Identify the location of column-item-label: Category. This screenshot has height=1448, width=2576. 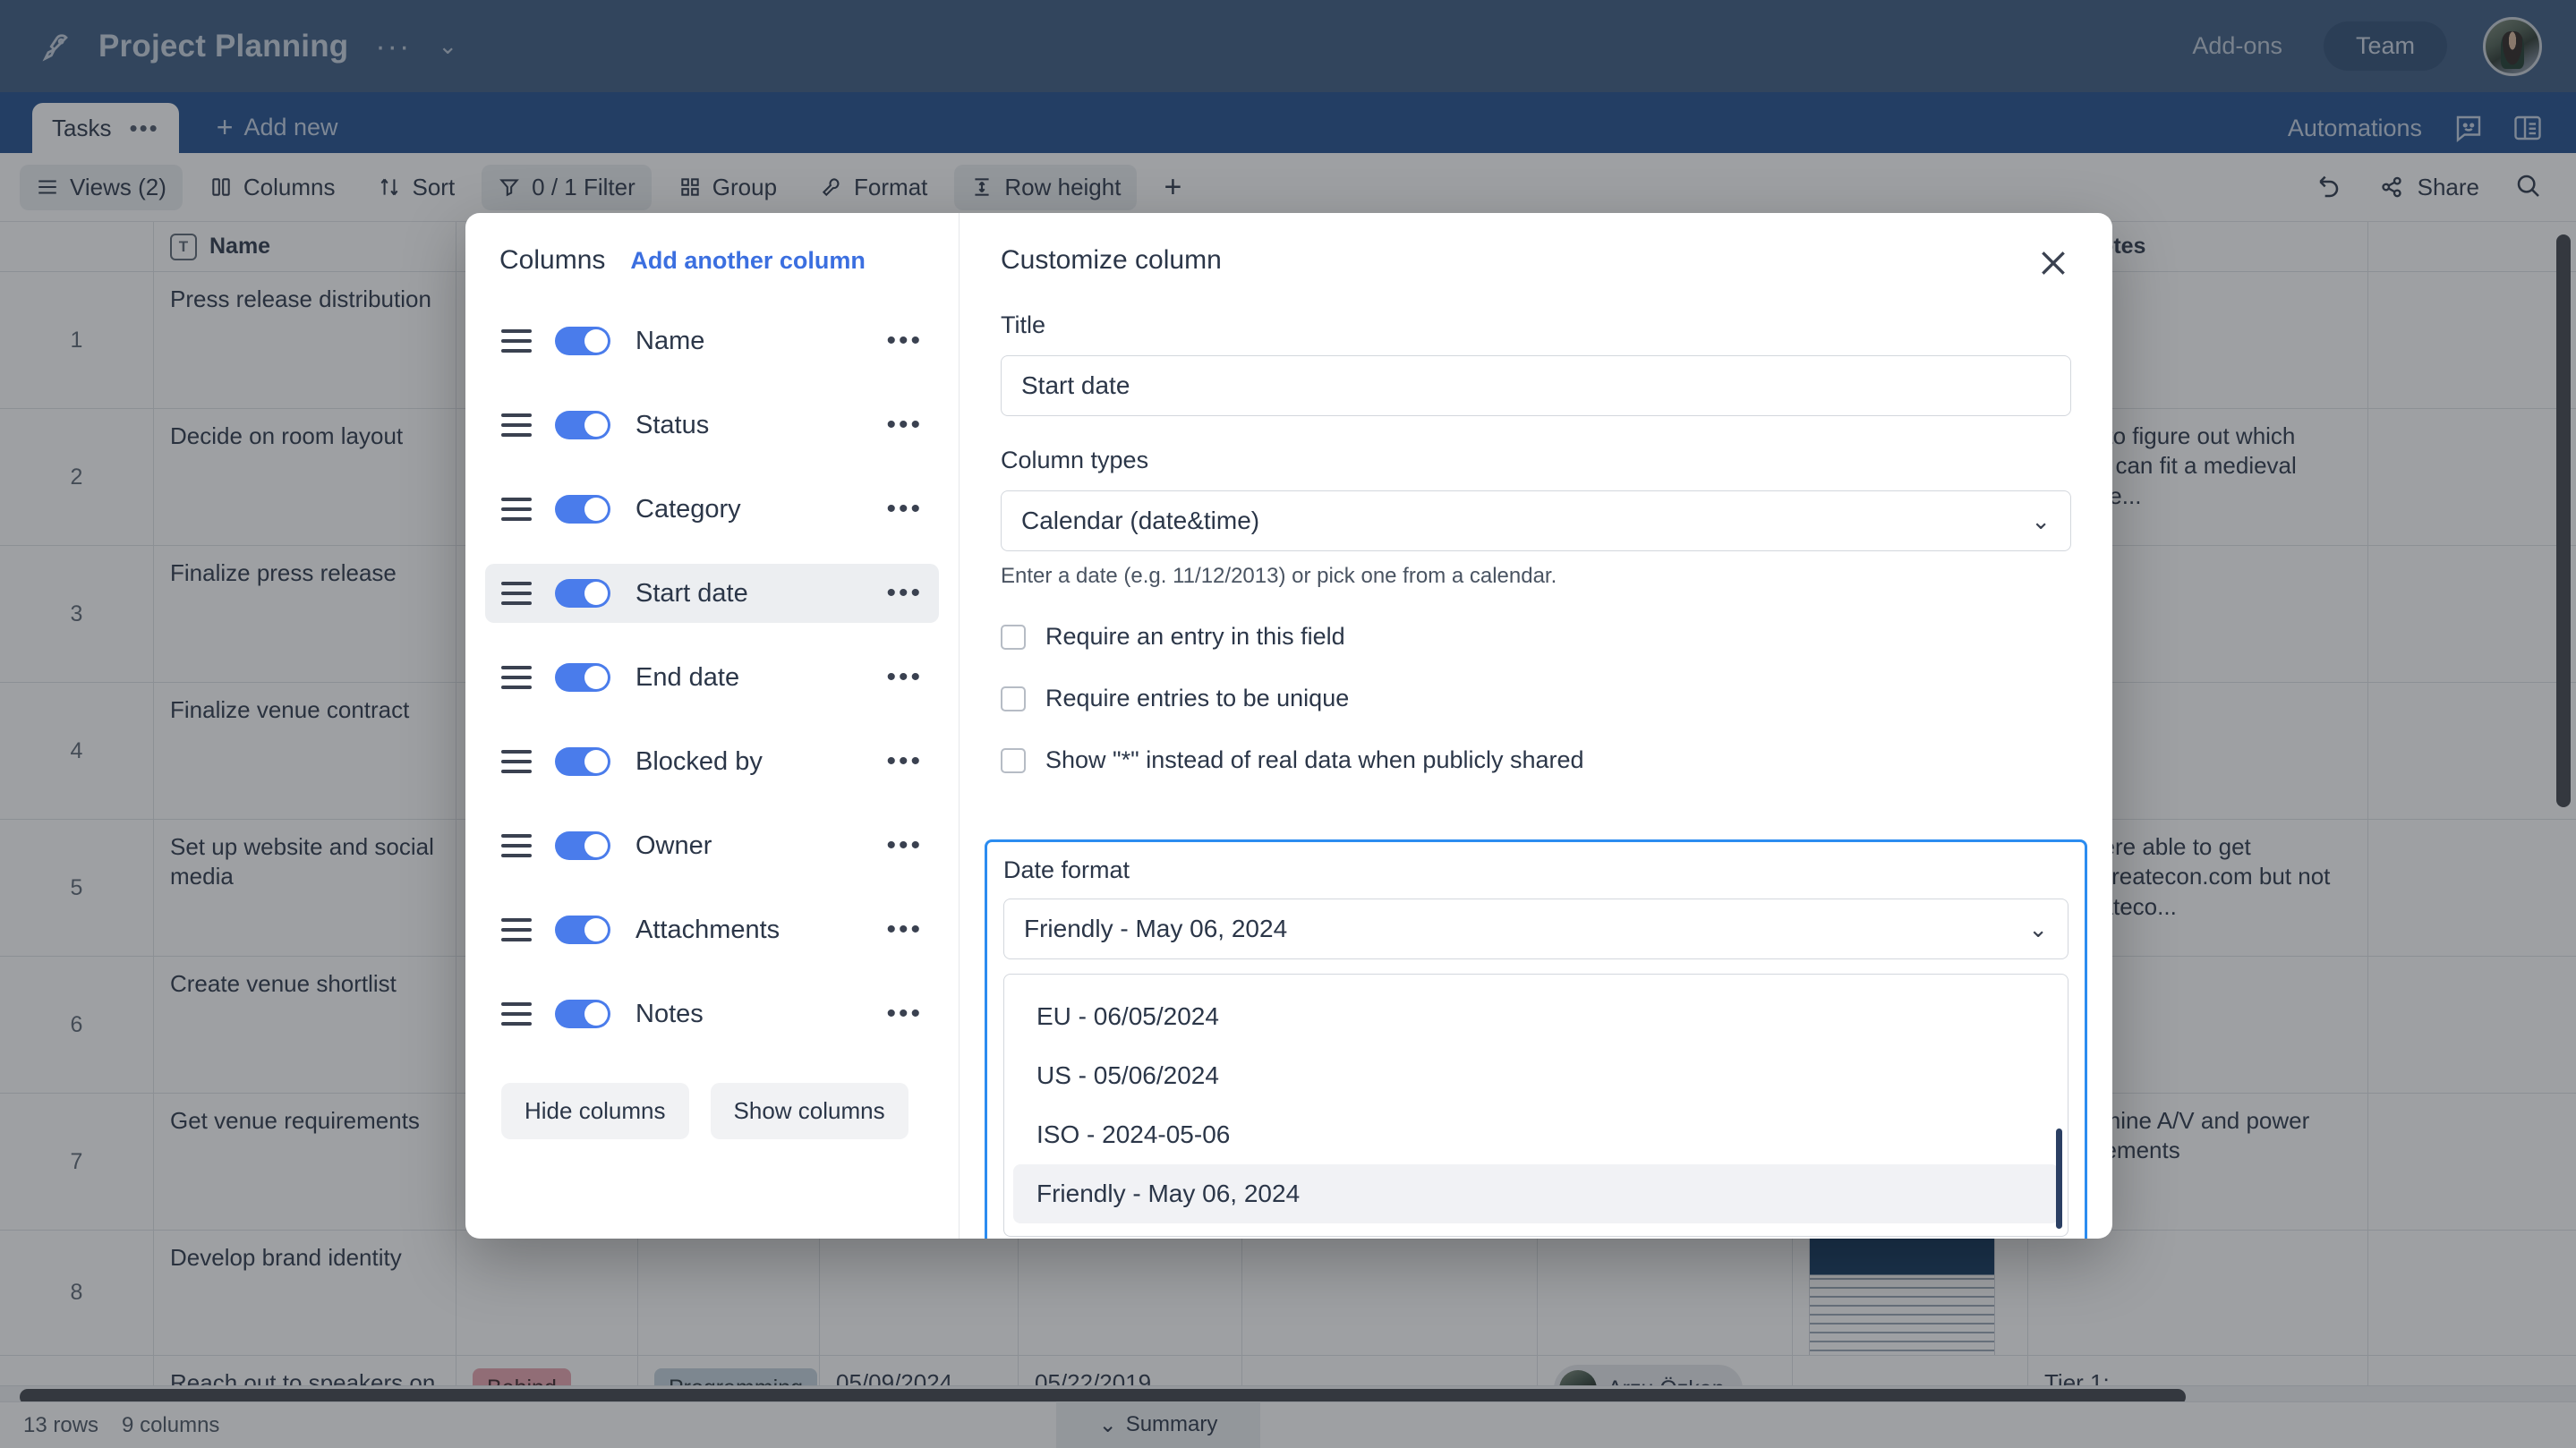
(688, 509).